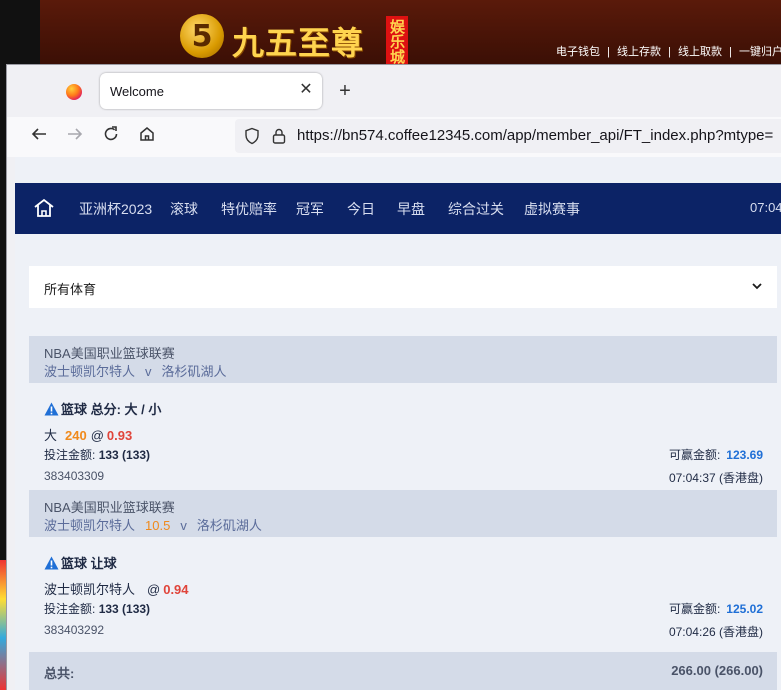 The image size is (781, 690). I want to click on sport-filter-select: 所有体育, so click(403, 287).